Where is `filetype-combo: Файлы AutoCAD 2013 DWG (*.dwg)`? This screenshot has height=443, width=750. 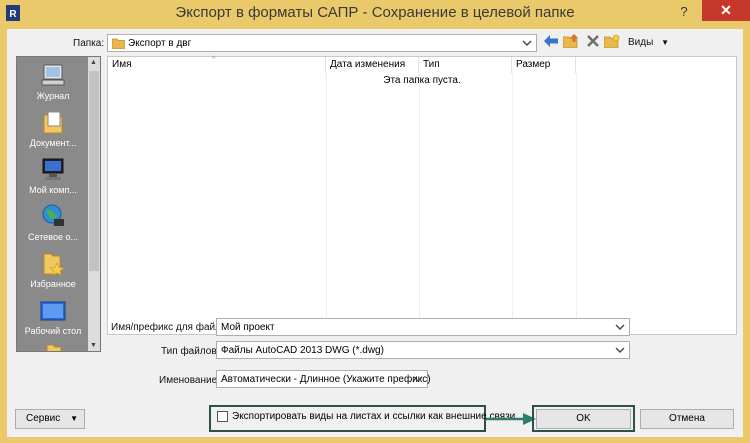 filetype-combo: Файлы AutoCAD 2013 DWG (*.dwg) is located at coordinates (423, 350).